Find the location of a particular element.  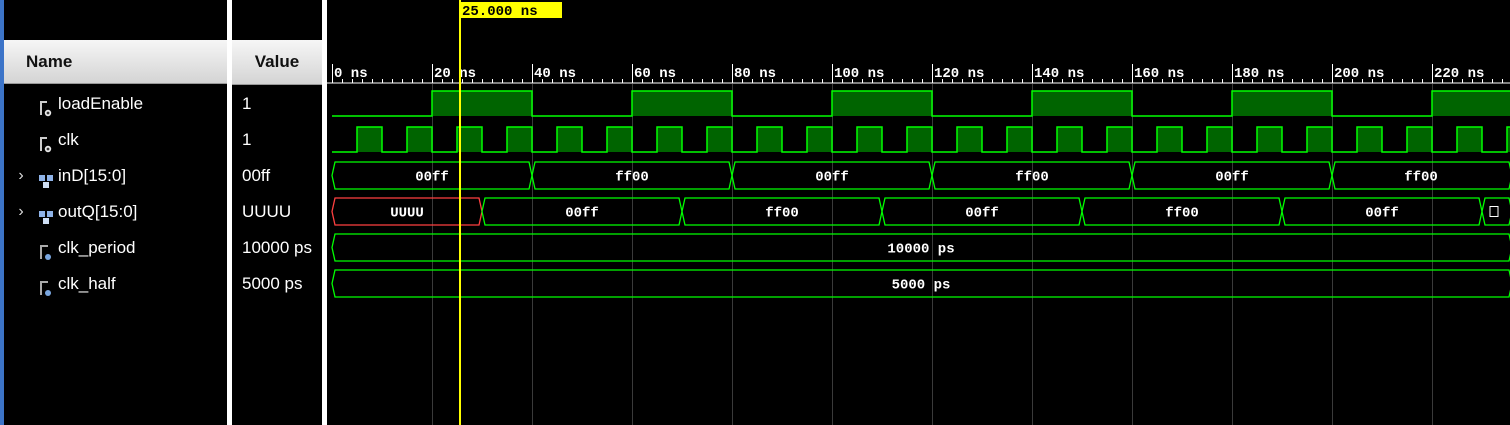

time-axis-label: 20 ns is located at coordinates (455, 74).